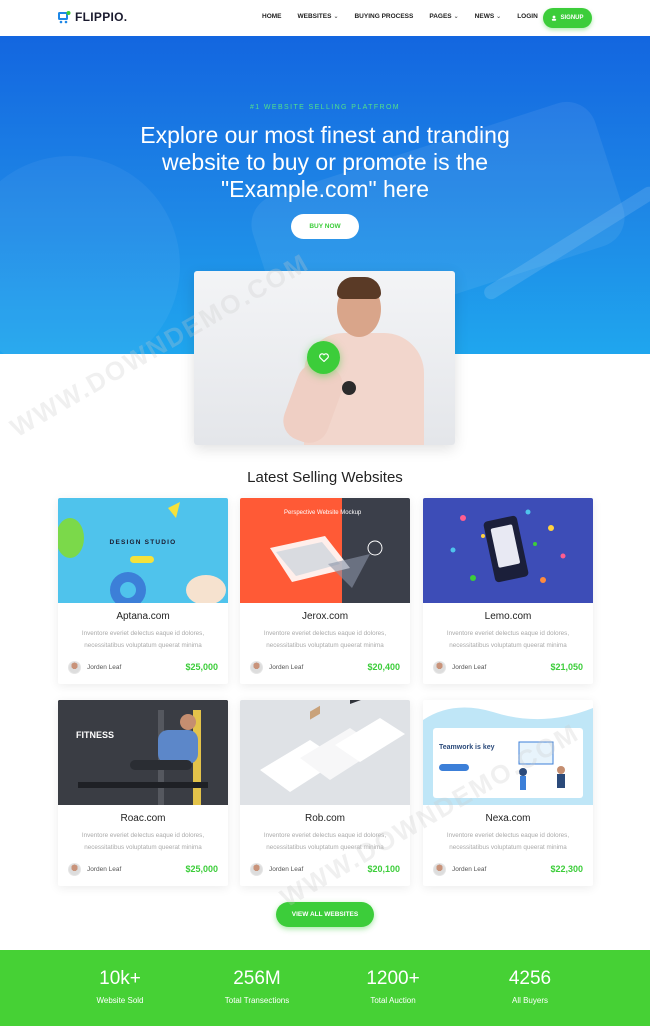 The width and height of the screenshot is (650, 1026). Describe the element at coordinates (257, 978) in the screenshot. I see `stat-value: 256M` at that location.